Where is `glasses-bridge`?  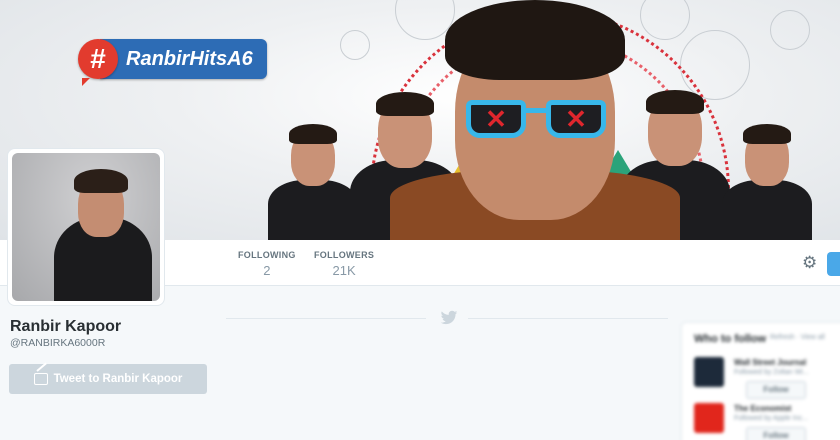
glasses-bridge is located at coordinates (536, 110).